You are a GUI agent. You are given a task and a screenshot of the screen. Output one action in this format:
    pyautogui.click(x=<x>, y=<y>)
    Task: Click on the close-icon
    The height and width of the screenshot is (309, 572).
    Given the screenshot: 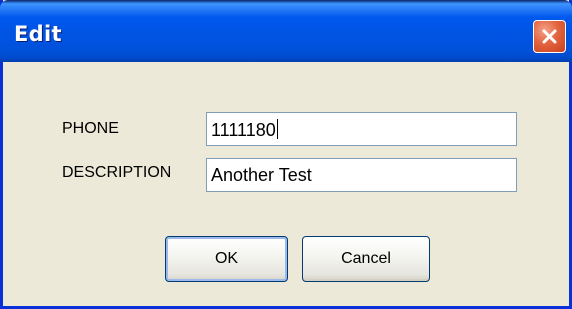 What is the action you would take?
    pyautogui.click(x=549, y=36)
    